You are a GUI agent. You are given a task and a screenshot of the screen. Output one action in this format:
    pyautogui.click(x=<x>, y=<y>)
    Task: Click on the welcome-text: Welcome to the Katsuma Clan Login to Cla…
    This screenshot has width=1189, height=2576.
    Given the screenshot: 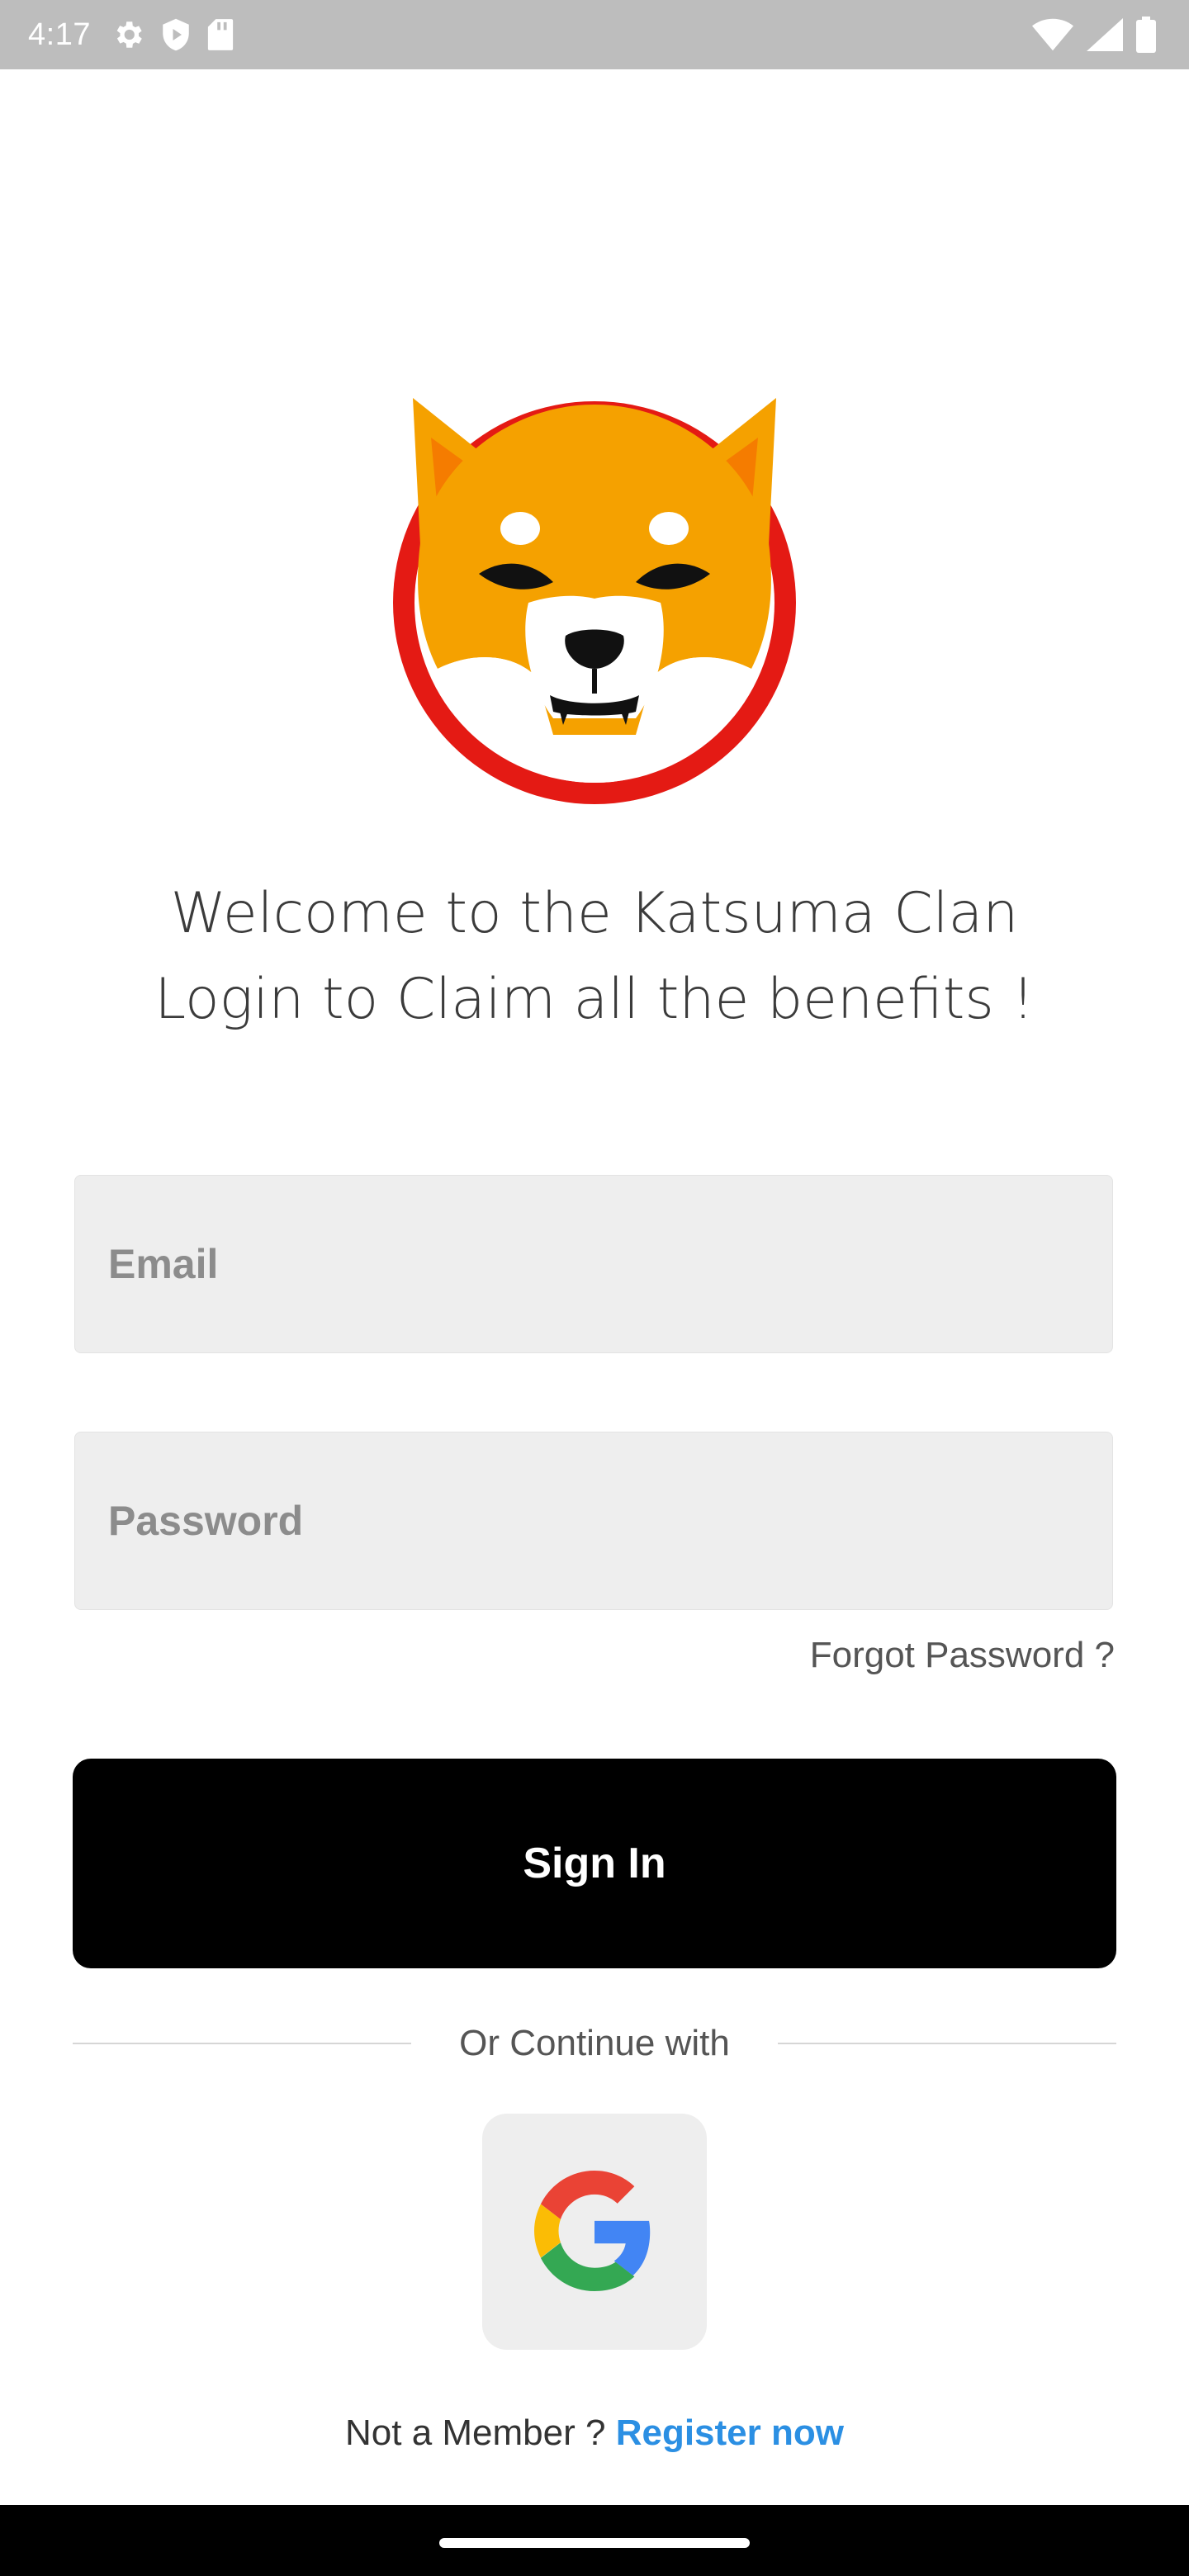 What is the action you would take?
    pyautogui.click(x=594, y=957)
    